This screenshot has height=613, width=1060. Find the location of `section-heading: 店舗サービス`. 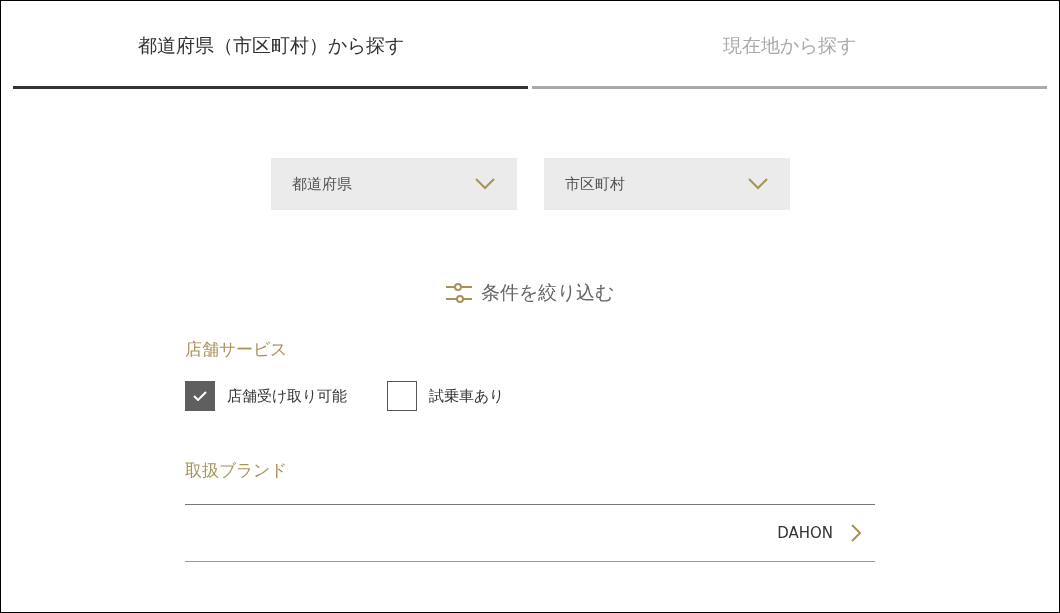

section-heading: 店舗サービス is located at coordinates (236, 349).